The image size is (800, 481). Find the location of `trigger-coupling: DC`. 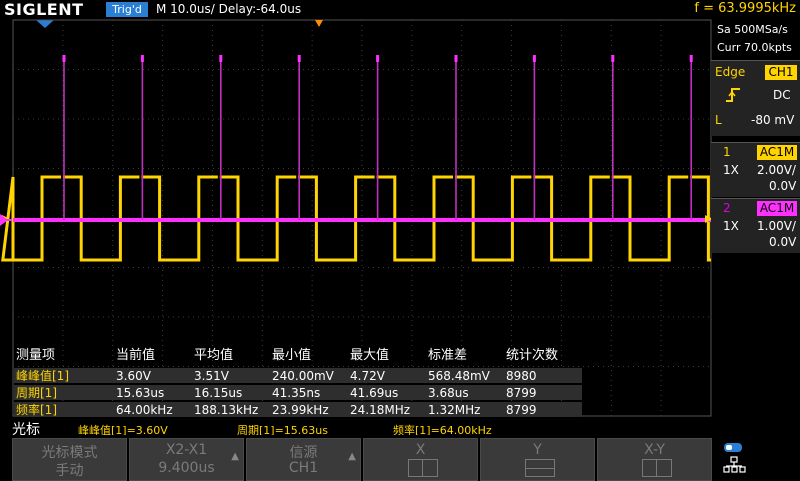

trigger-coupling: DC is located at coordinates (782, 95).